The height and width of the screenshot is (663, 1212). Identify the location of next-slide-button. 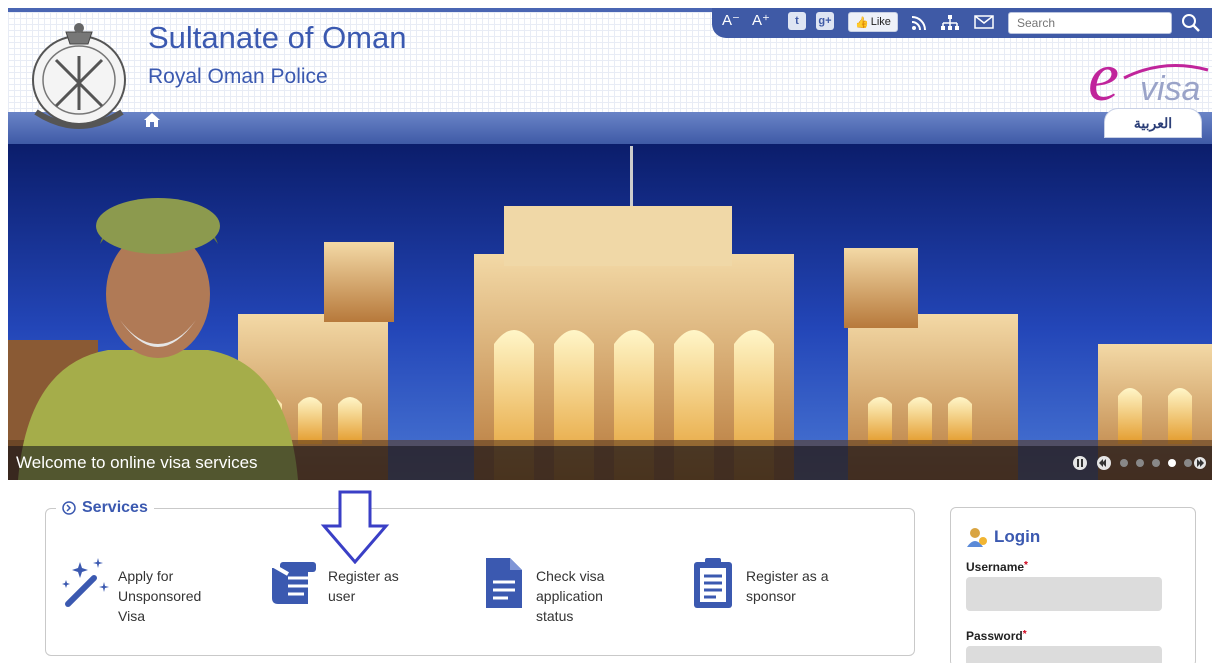
(1200, 463).